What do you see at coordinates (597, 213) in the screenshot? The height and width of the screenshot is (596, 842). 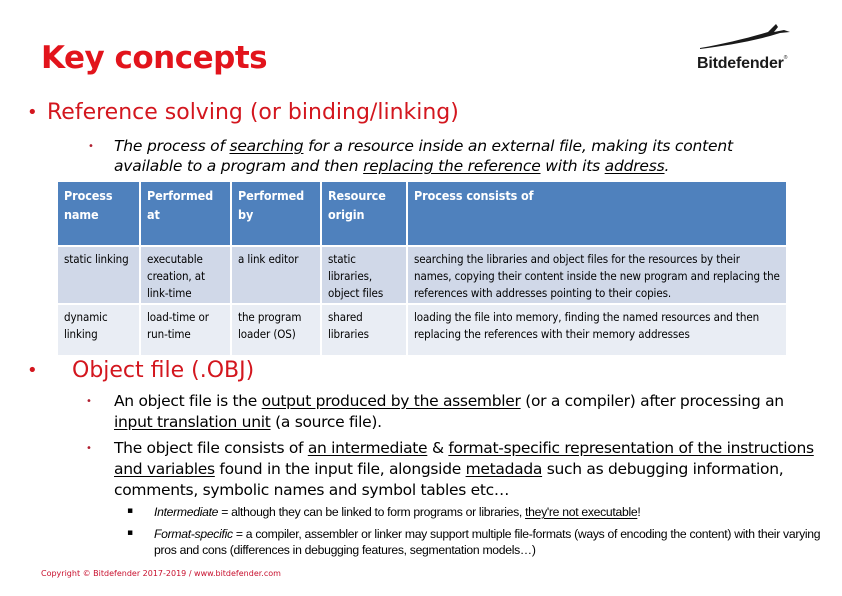 I see `table-header-cell: Process consists of` at bounding box center [597, 213].